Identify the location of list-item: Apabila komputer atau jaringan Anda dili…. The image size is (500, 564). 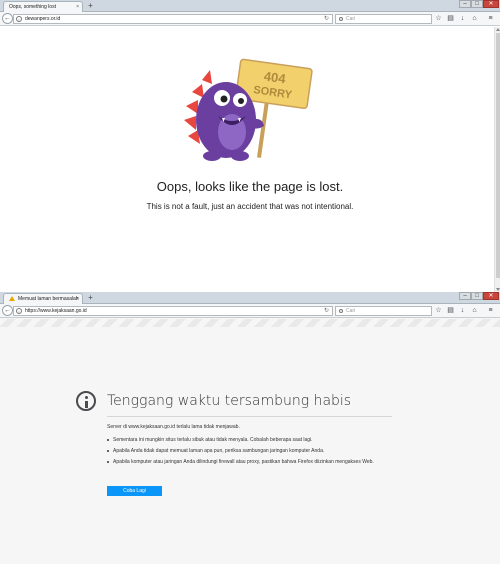
(252, 462).